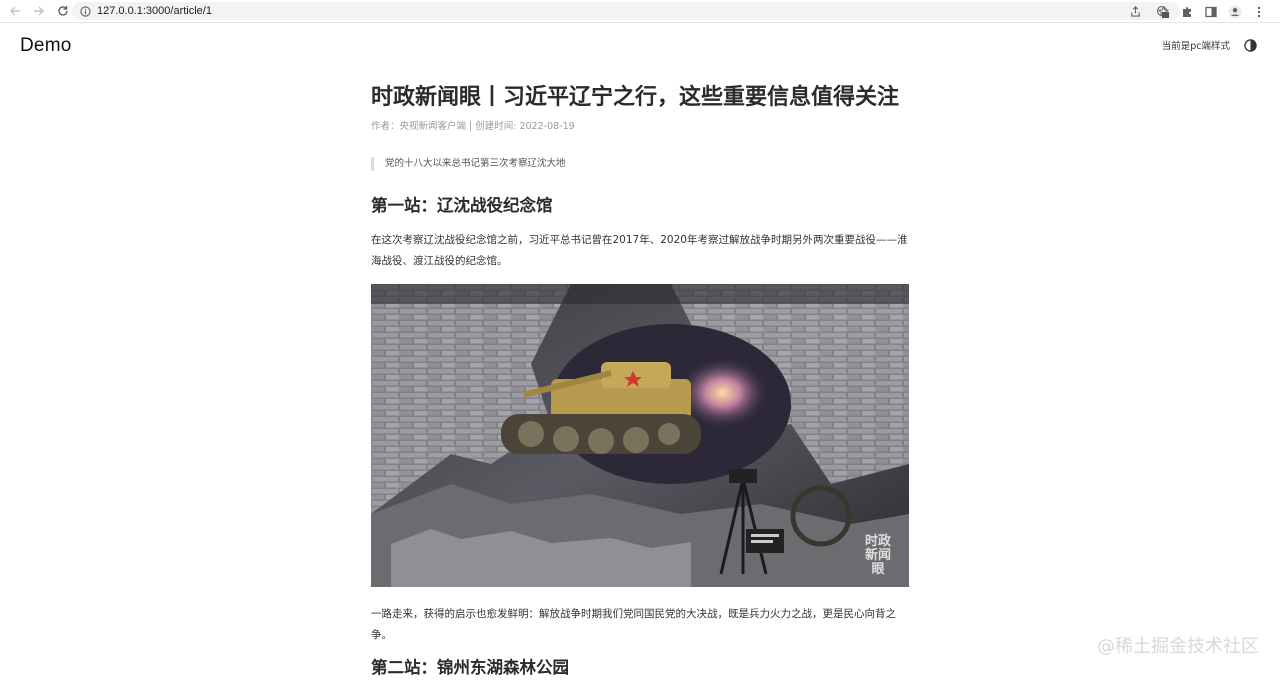 Image resolution: width=1280 pixels, height=680 pixels. What do you see at coordinates (462, 205) in the screenshot?
I see `section-heading: 第一站：辽沈战役纪念馆` at bounding box center [462, 205].